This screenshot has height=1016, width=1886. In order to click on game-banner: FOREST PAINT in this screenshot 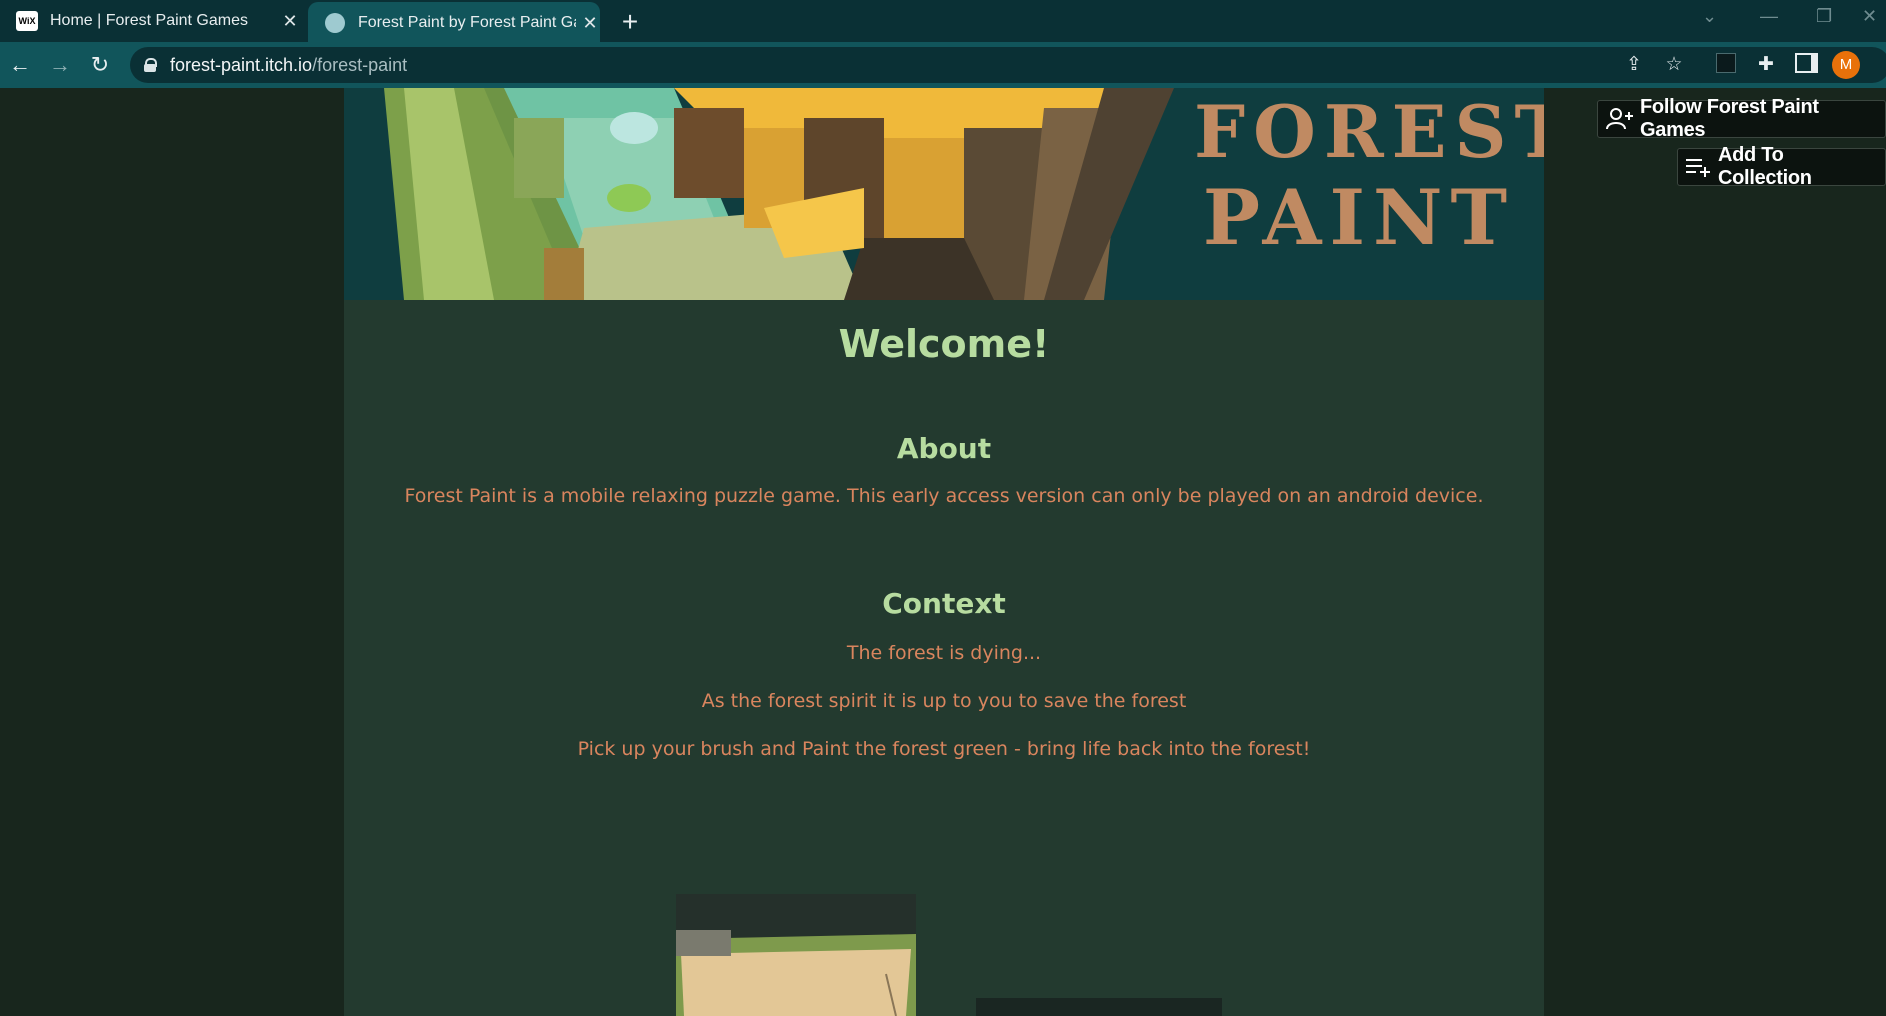, I will do `click(944, 194)`.